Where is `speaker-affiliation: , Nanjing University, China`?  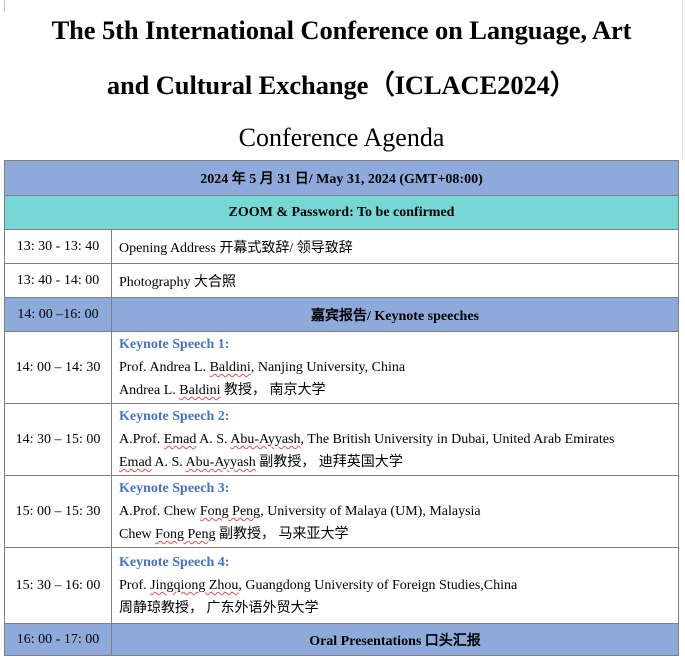
speaker-affiliation: , Nanjing University, China is located at coordinates (328, 367).